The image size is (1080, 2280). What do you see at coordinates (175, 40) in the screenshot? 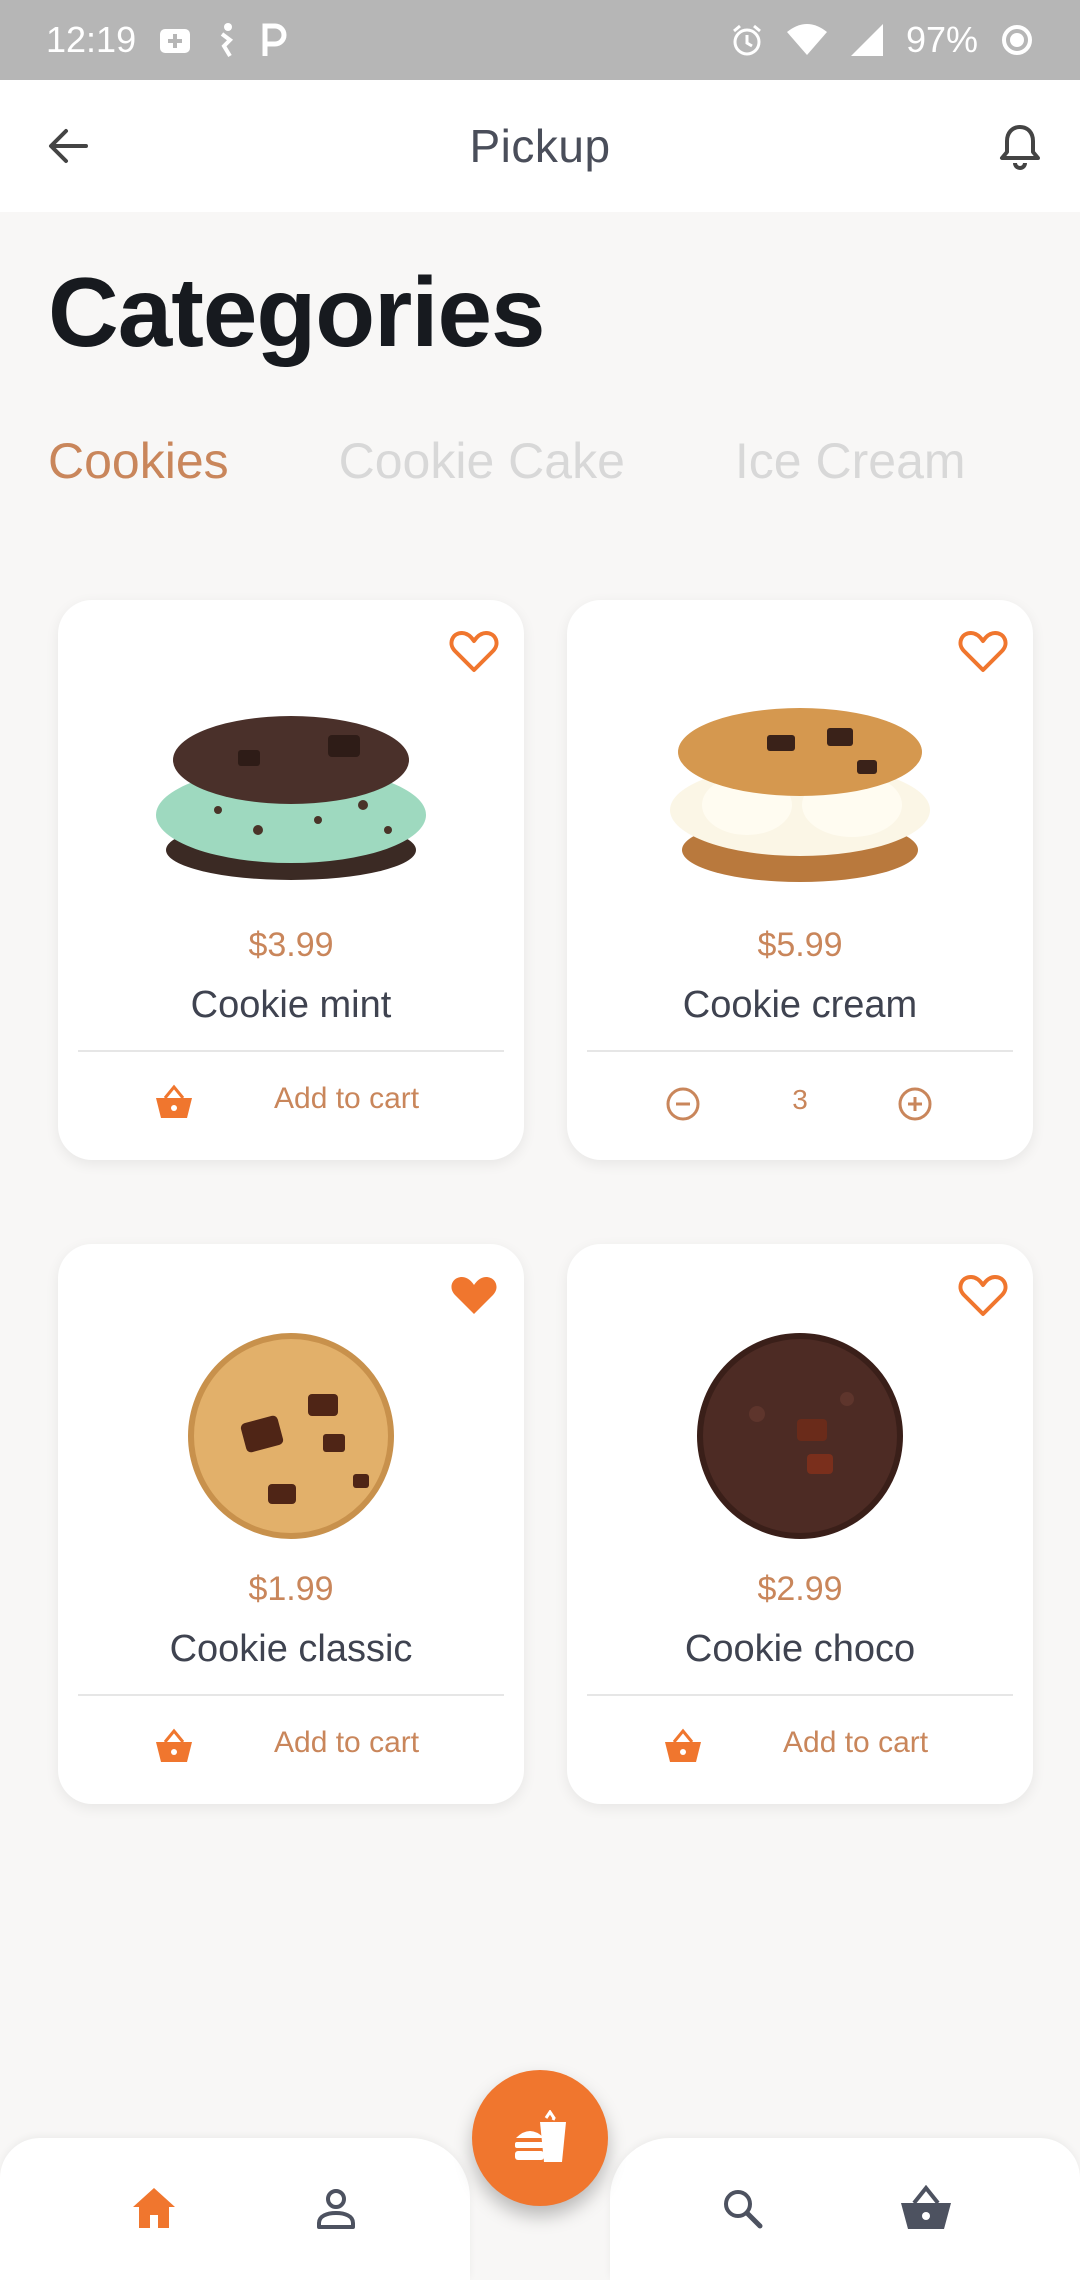
I see `health-icon` at bounding box center [175, 40].